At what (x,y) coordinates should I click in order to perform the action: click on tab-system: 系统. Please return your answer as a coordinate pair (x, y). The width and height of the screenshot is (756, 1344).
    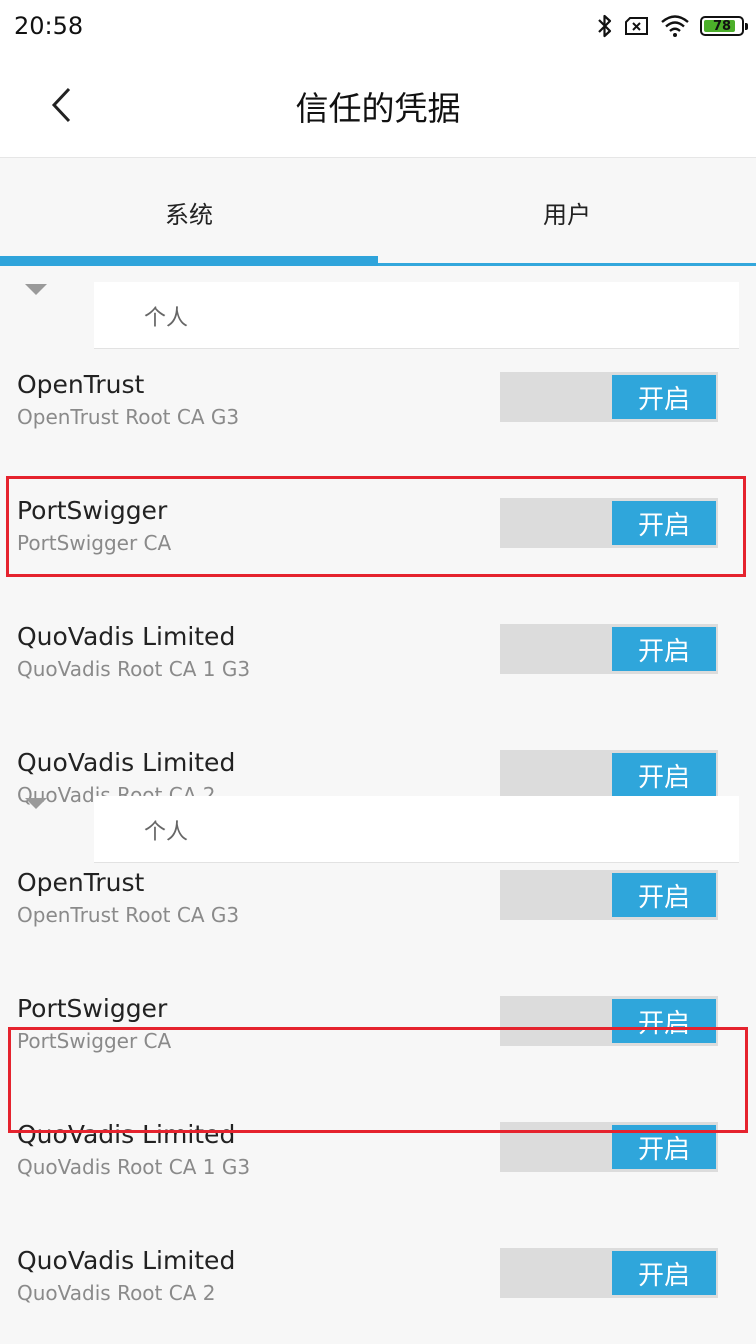
    Looking at the image, I should click on (189, 212).